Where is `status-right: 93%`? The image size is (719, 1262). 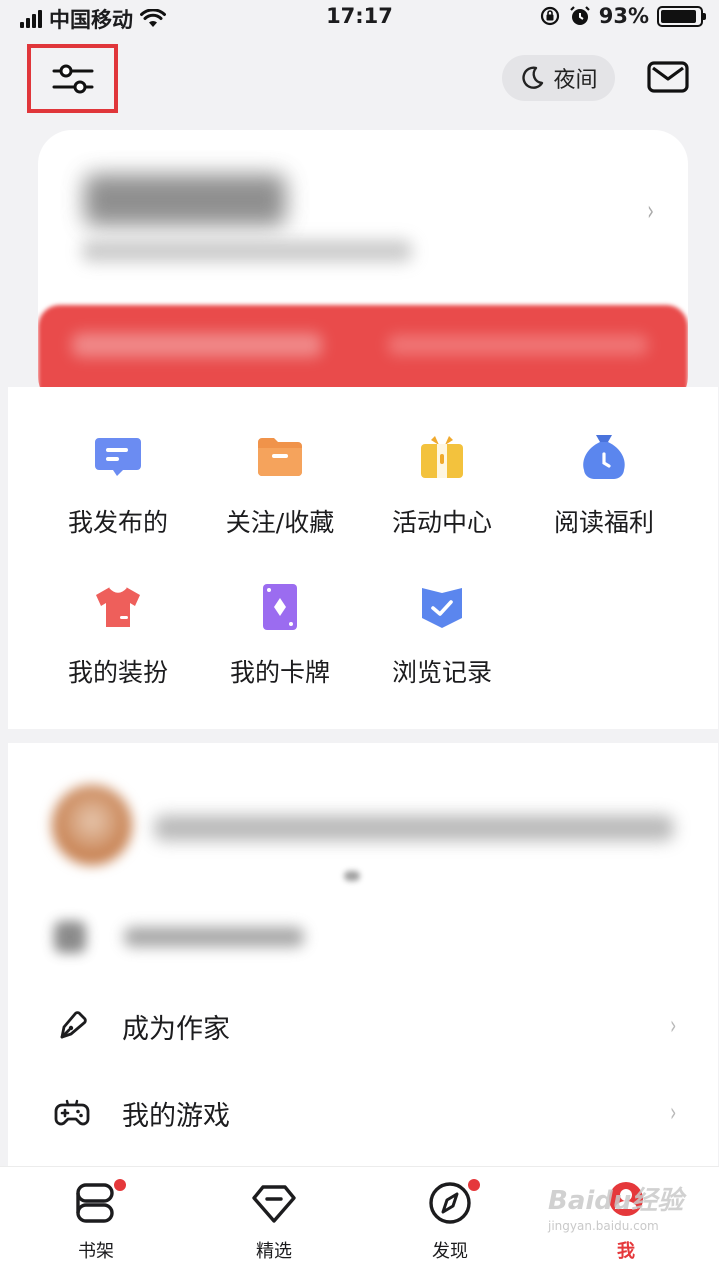 status-right: 93% is located at coordinates (622, 16).